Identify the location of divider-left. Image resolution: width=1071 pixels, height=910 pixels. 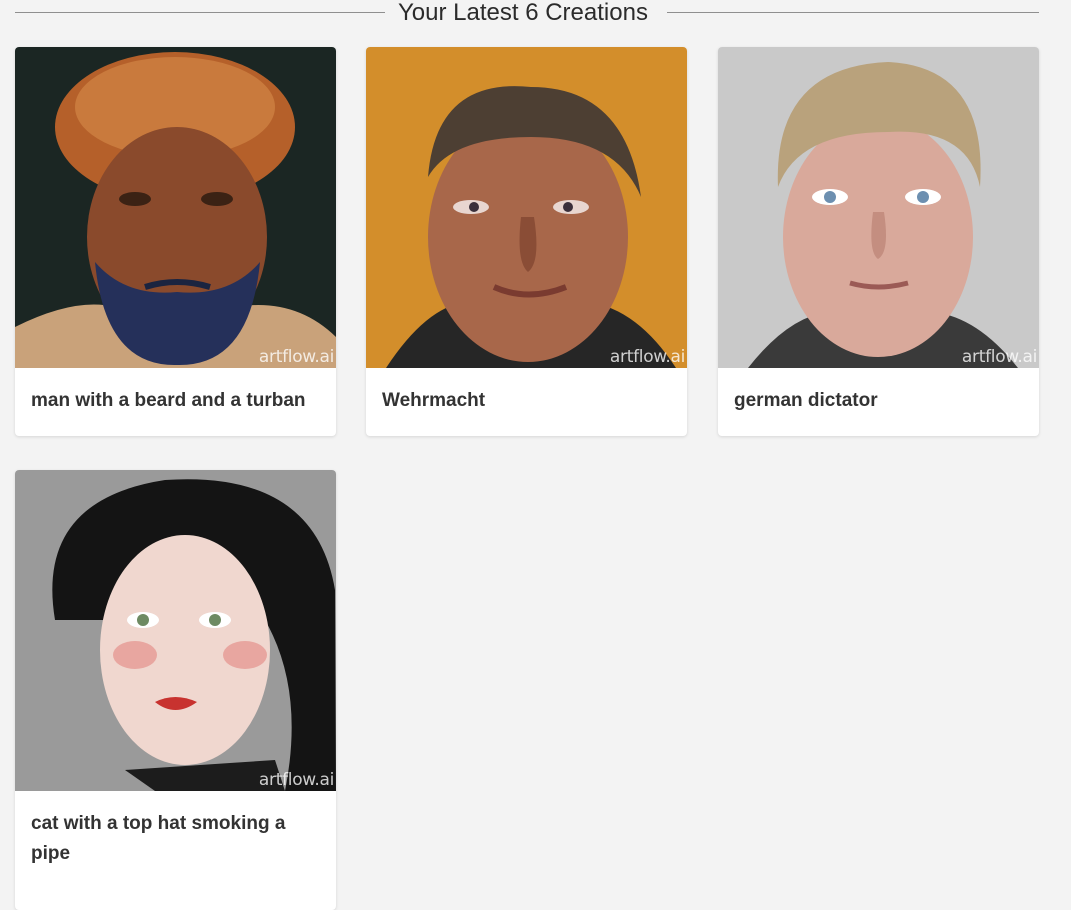
(200, 12).